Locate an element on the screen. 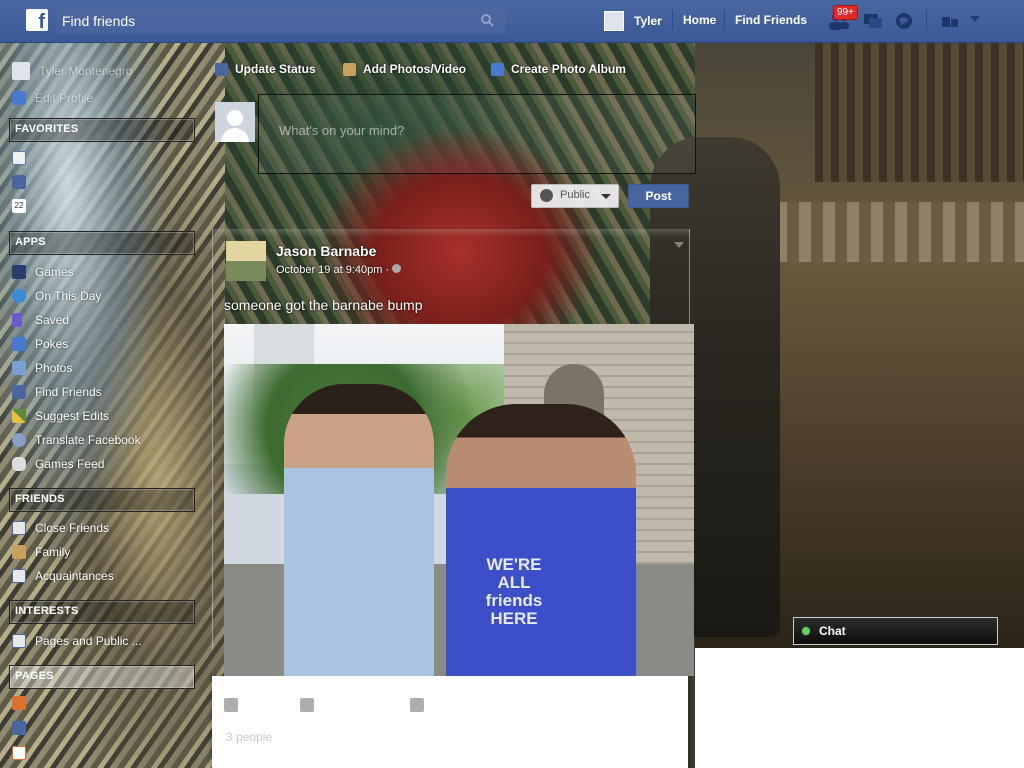 Image resolution: width=1024 pixels, height=768 pixels. facebook-logo: f is located at coordinates (37, 20).